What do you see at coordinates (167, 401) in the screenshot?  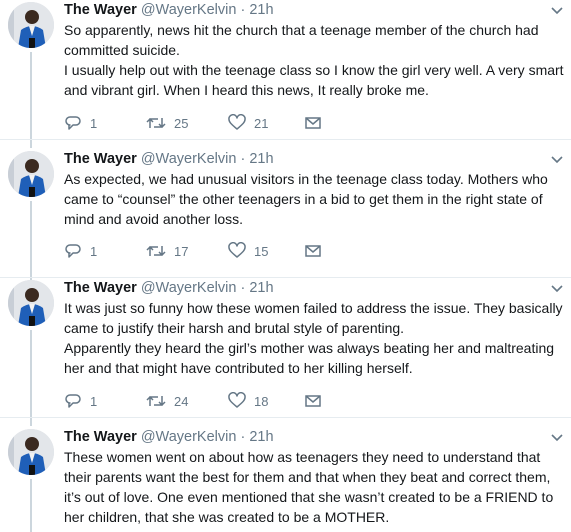 I see `retweet-button: 24` at bounding box center [167, 401].